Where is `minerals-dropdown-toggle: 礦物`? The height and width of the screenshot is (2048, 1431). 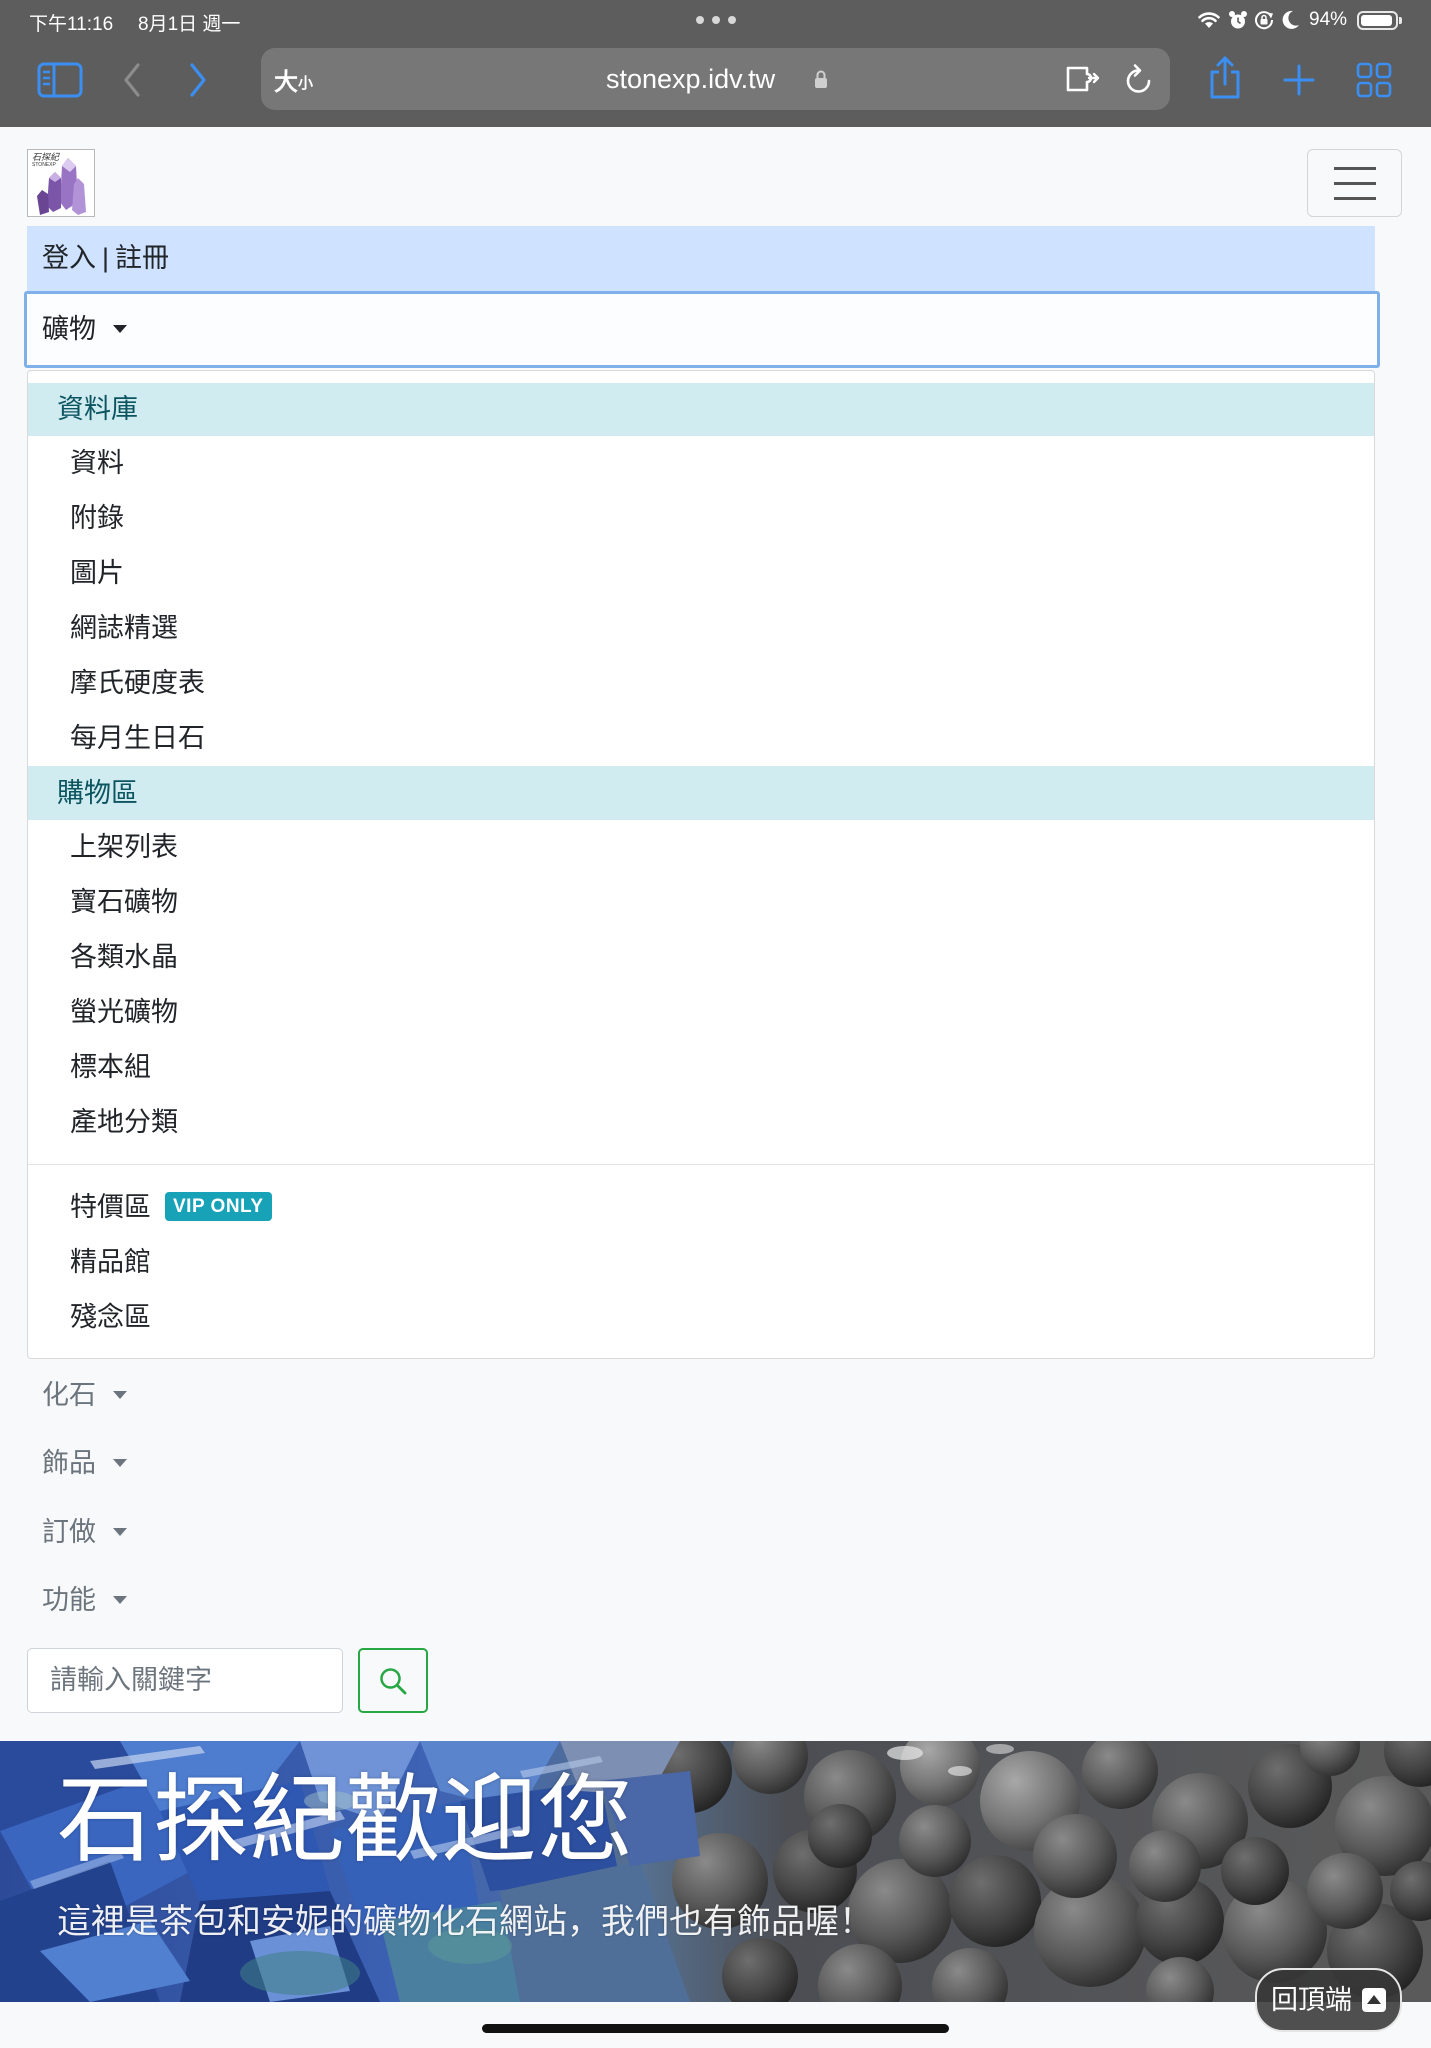 minerals-dropdown-toggle: 礦物 is located at coordinates (702, 329).